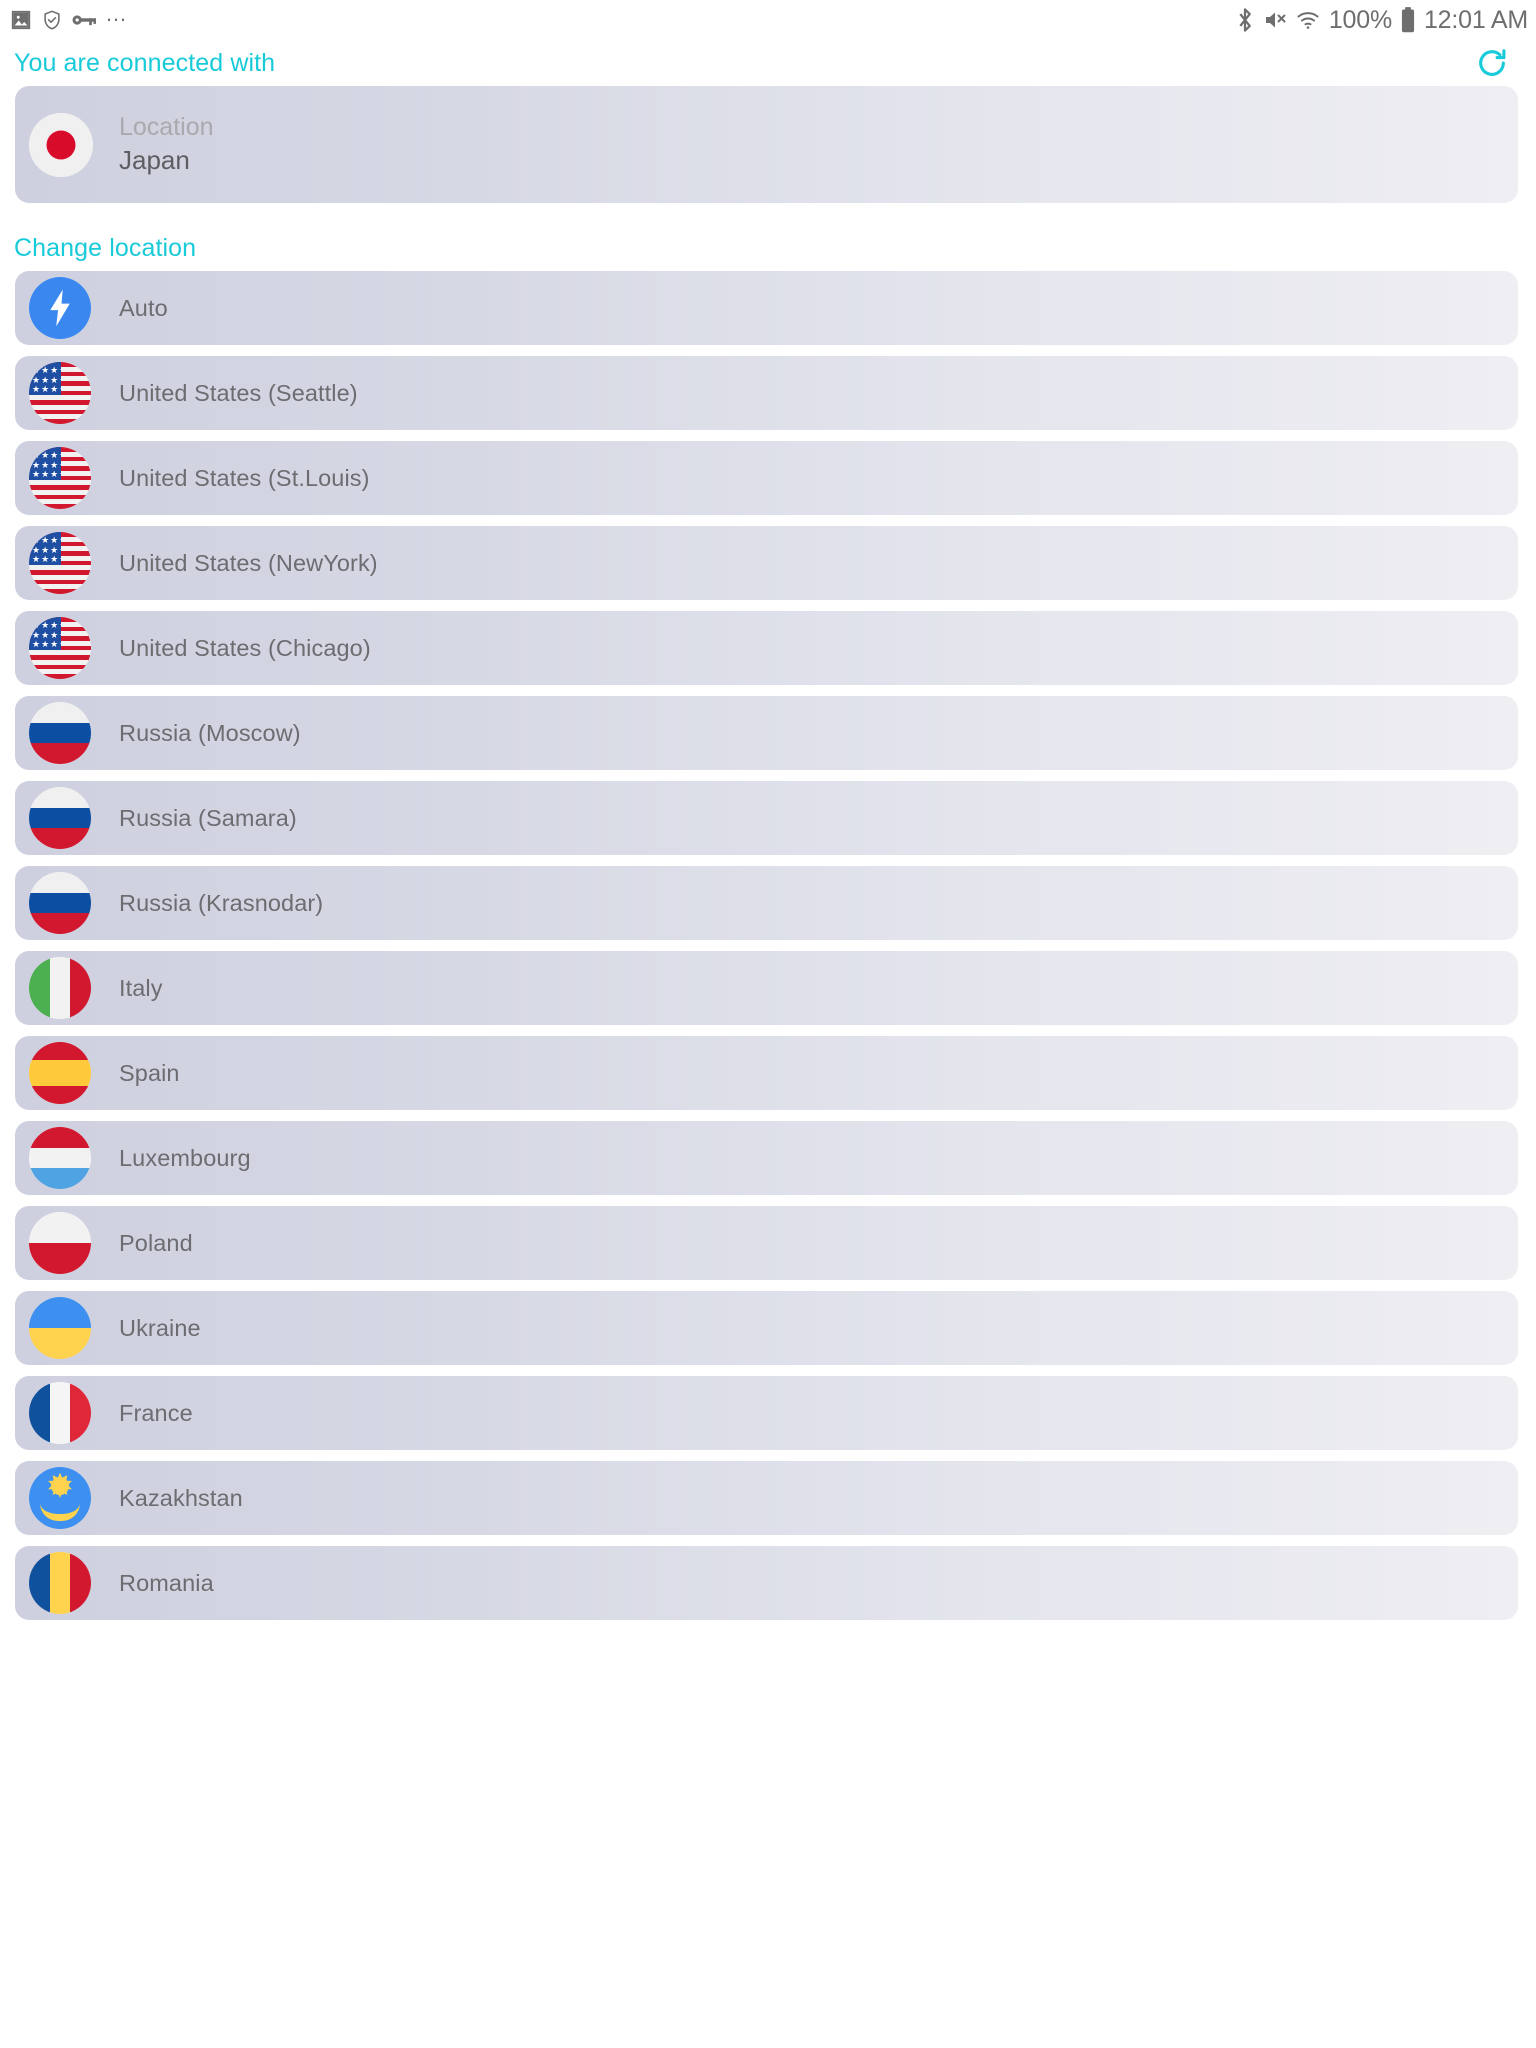  I want to click on battery-icon, so click(1408, 20).